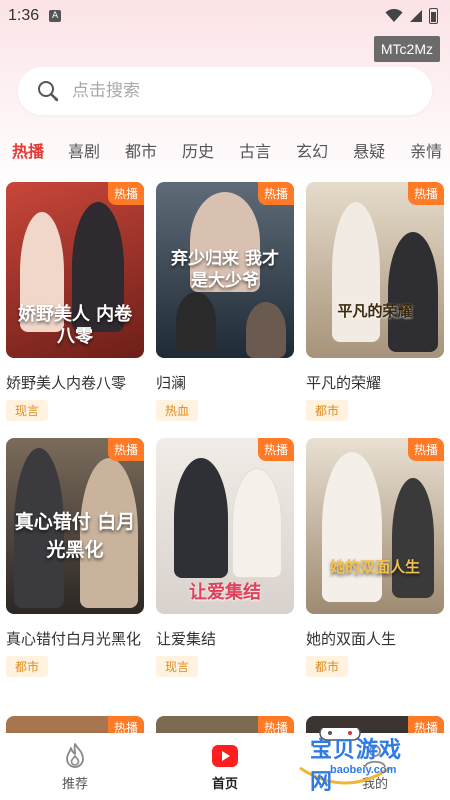  Describe the element at coordinates (225, 526) in the screenshot. I see `drama-poster: 让爱集结 热播` at that location.